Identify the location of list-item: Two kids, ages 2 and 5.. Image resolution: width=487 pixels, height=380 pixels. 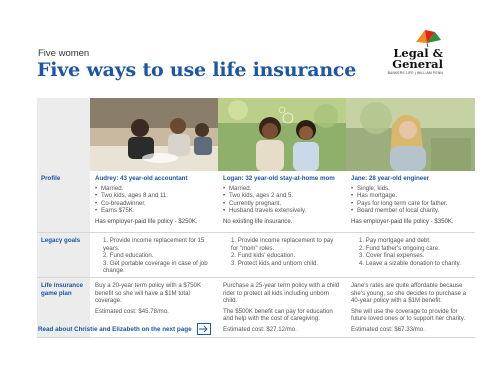
(282, 196).